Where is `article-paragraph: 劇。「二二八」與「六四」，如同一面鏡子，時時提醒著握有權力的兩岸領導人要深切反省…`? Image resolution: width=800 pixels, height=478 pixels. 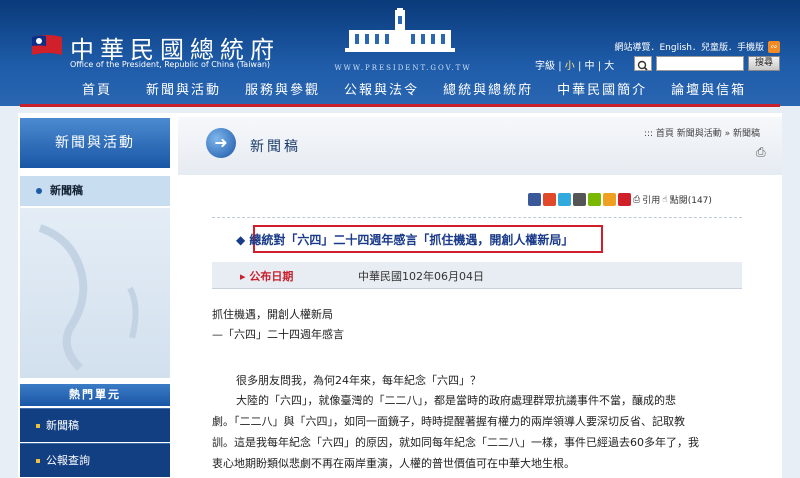 article-paragraph: 劇。「二二八」與「六四」，如同一面鏡子，時時提醒著握有權力的兩岸領導人要深切反省… is located at coordinates (448, 421).